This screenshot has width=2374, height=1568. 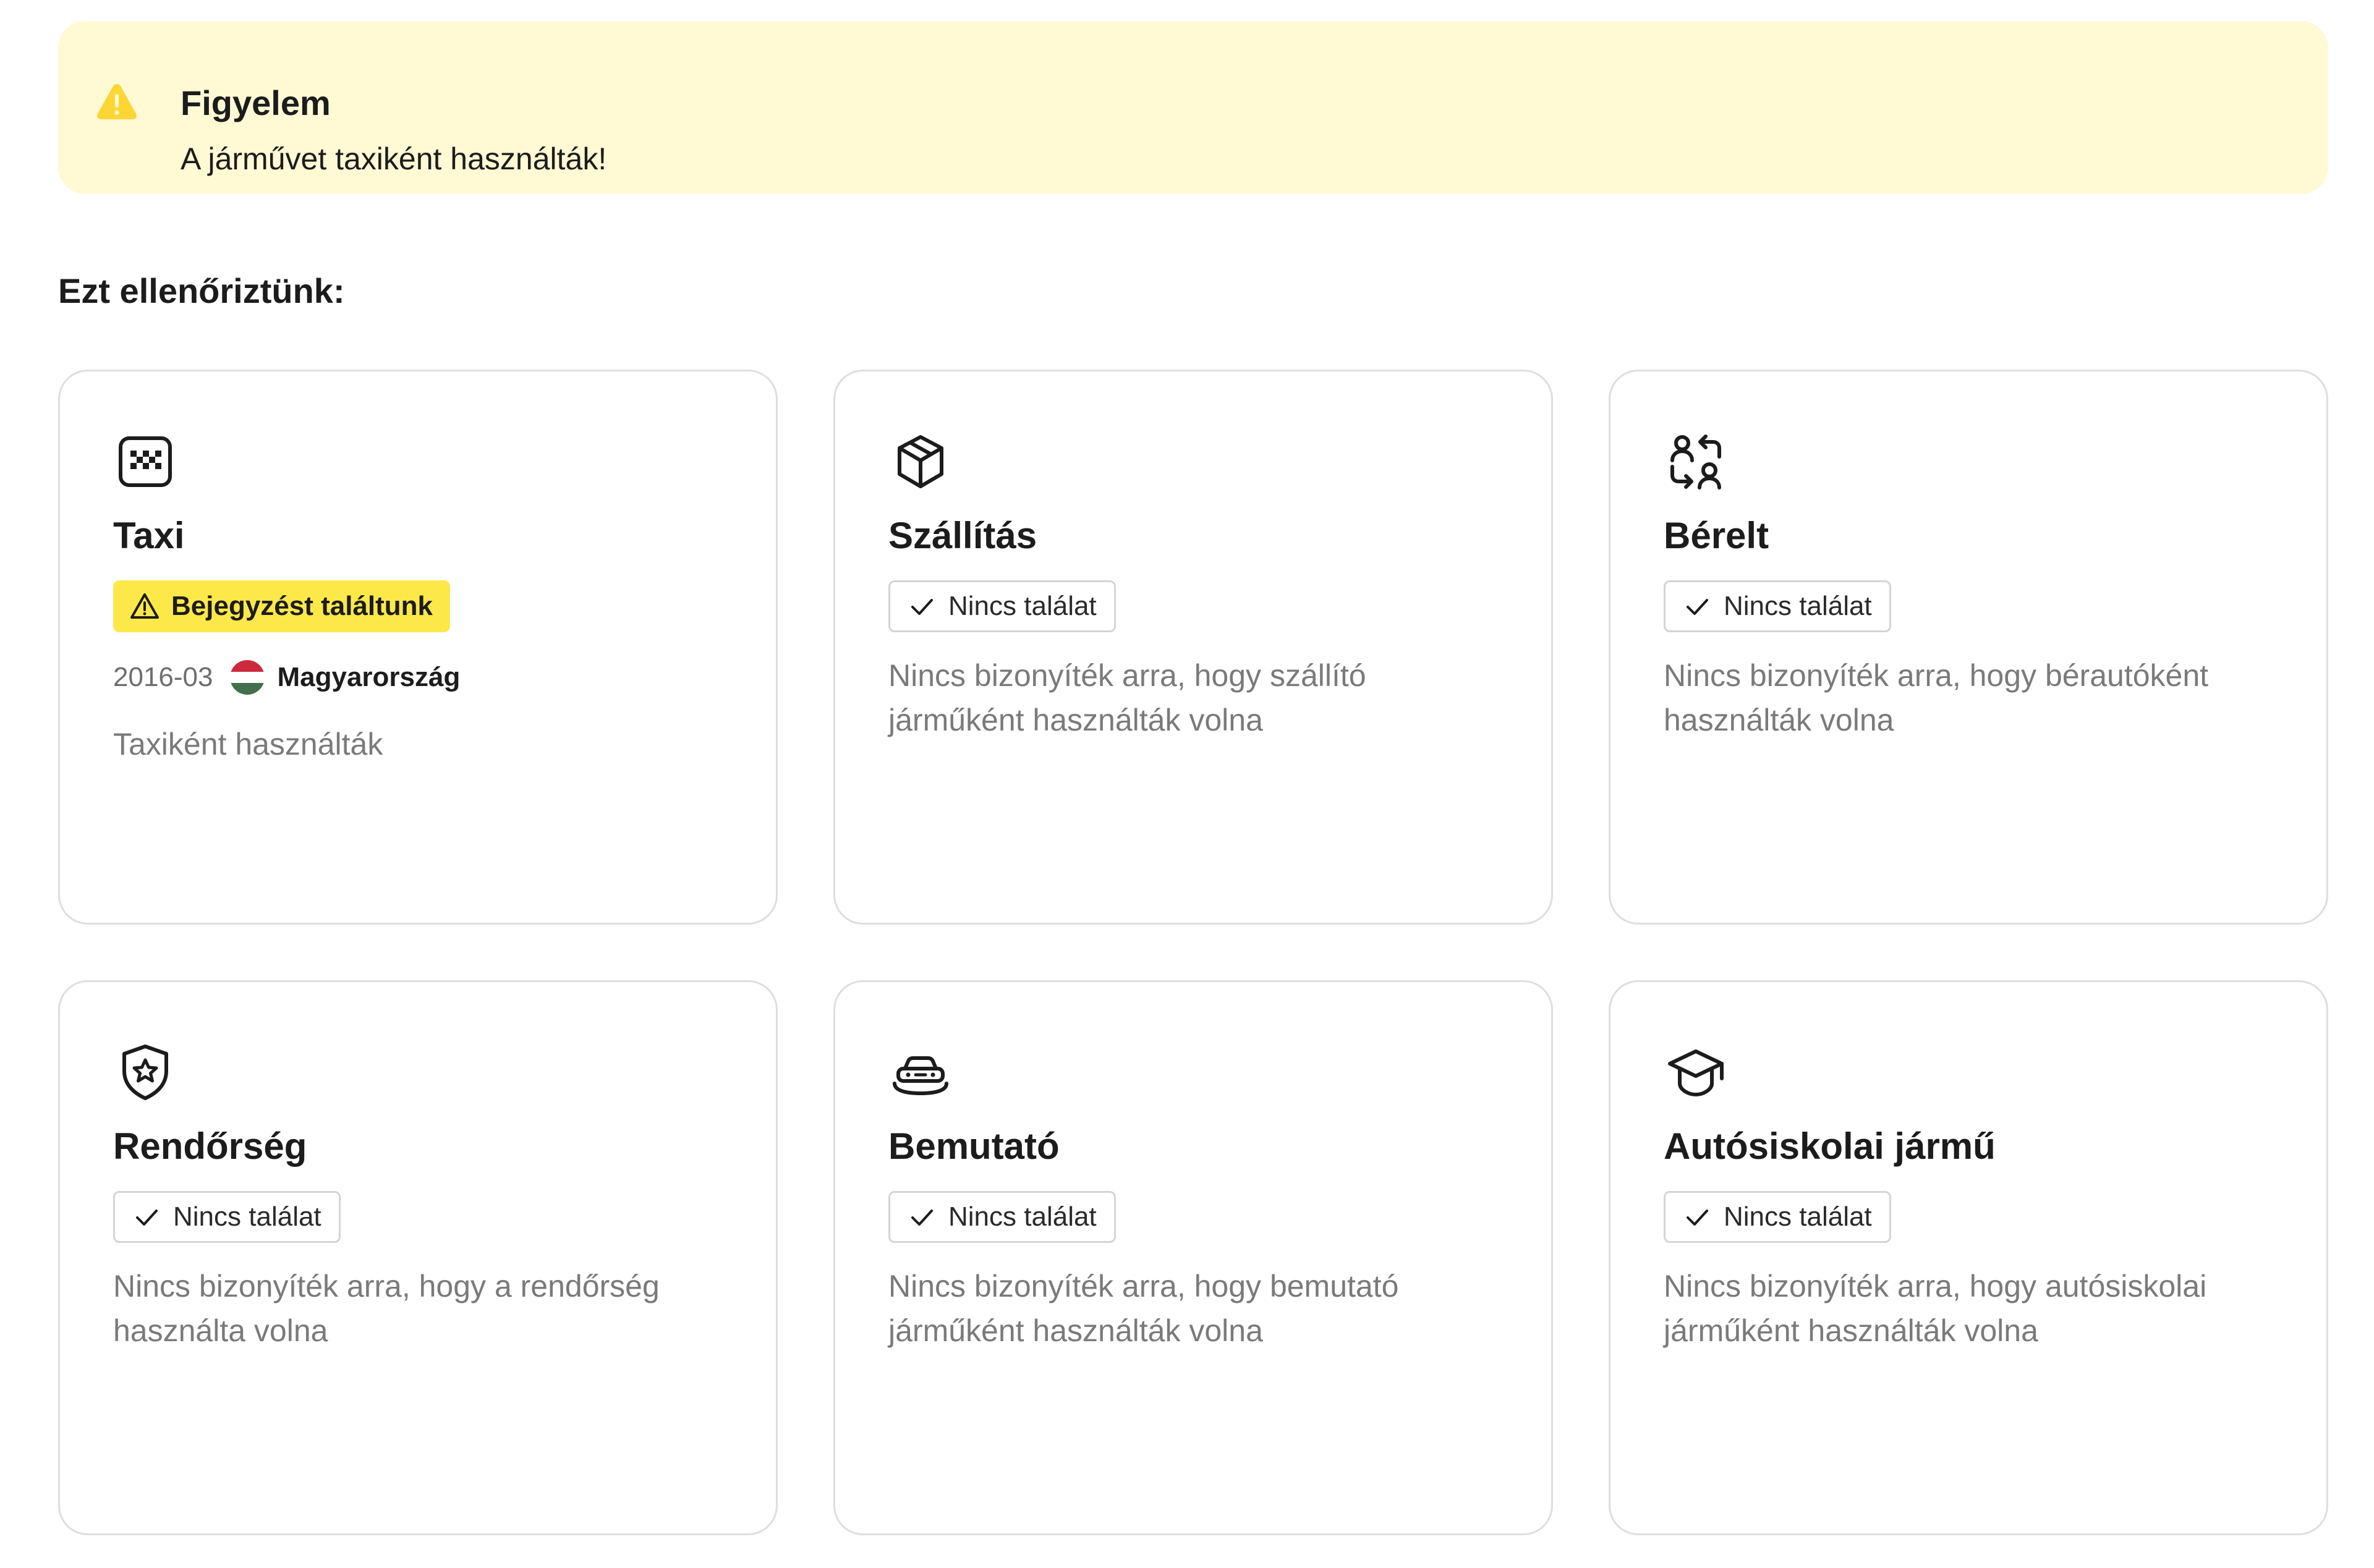 I want to click on status-badge-found: Bejegyzést találtunk, so click(x=282, y=606).